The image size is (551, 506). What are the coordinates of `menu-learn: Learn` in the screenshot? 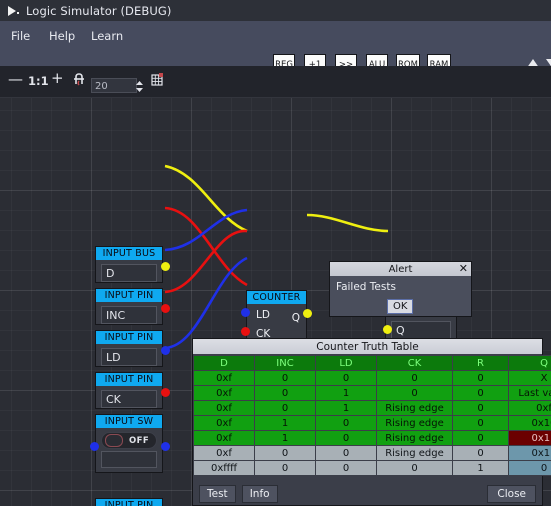 It's located at (107, 36).